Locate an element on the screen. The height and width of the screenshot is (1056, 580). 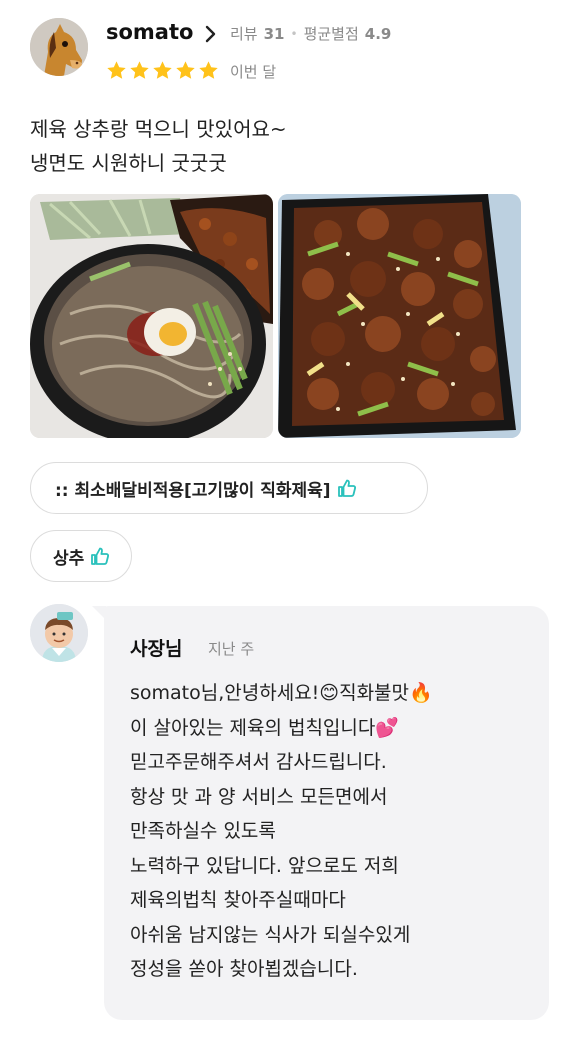
horse-avatar-icon is located at coordinates (59, 47).